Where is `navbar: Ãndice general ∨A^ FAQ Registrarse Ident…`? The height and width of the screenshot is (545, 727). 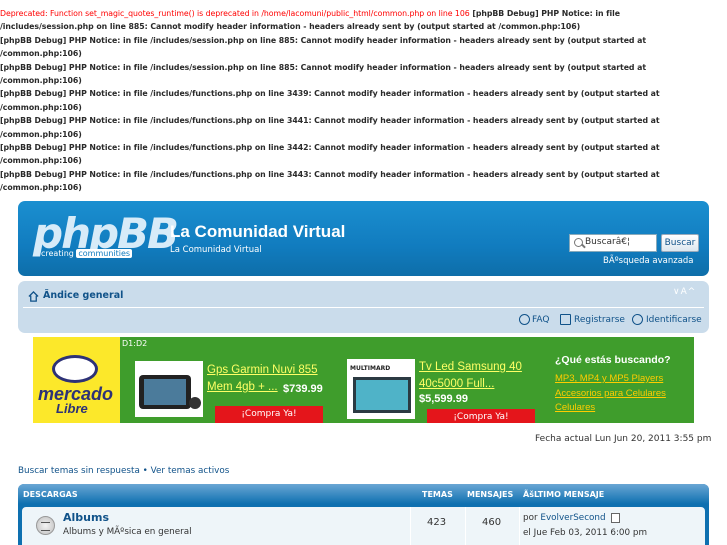
navbar: Ãndice general ∨A^ FAQ Registrarse Ident… is located at coordinates (363, 307).